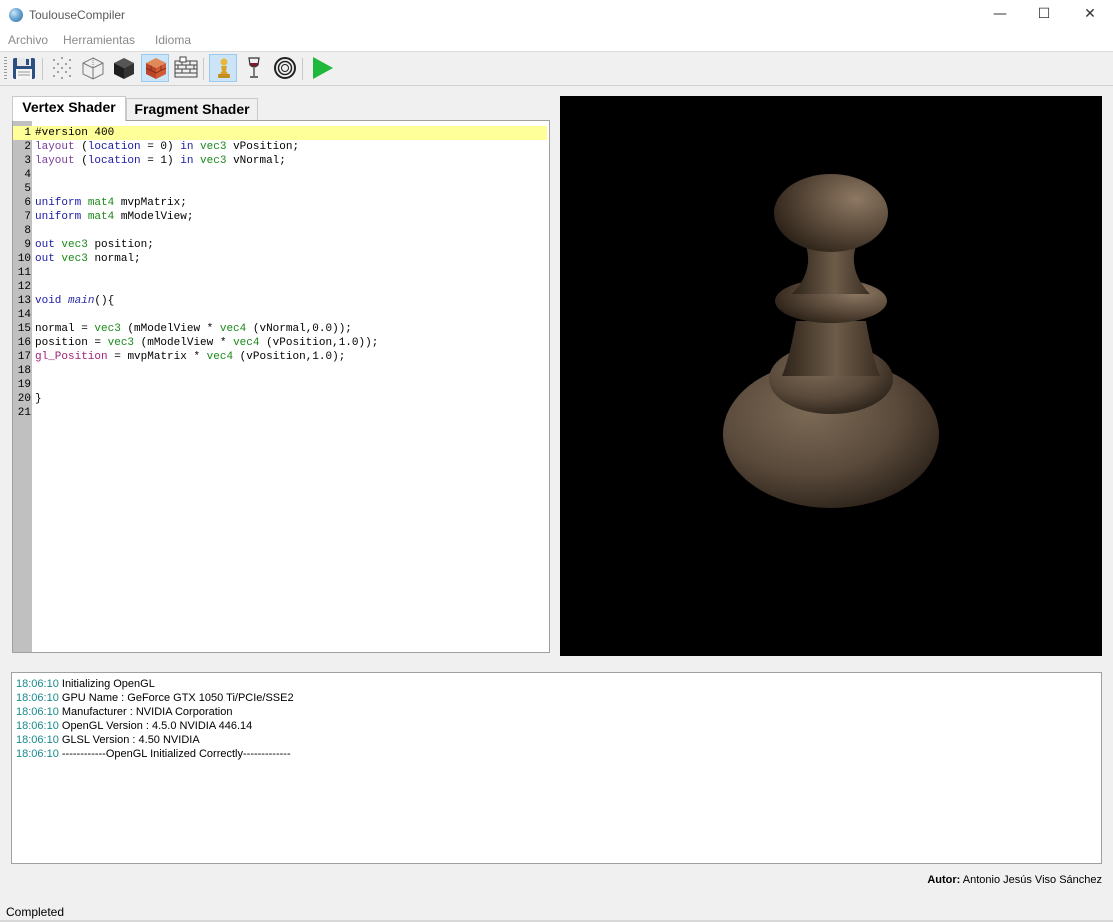 Image resolution: width=1113 pixels, height=922 pixels. What do you see at coordinates (124, 68) in the screenshot?
I see `solid-button` at bounding box center [124, 68].